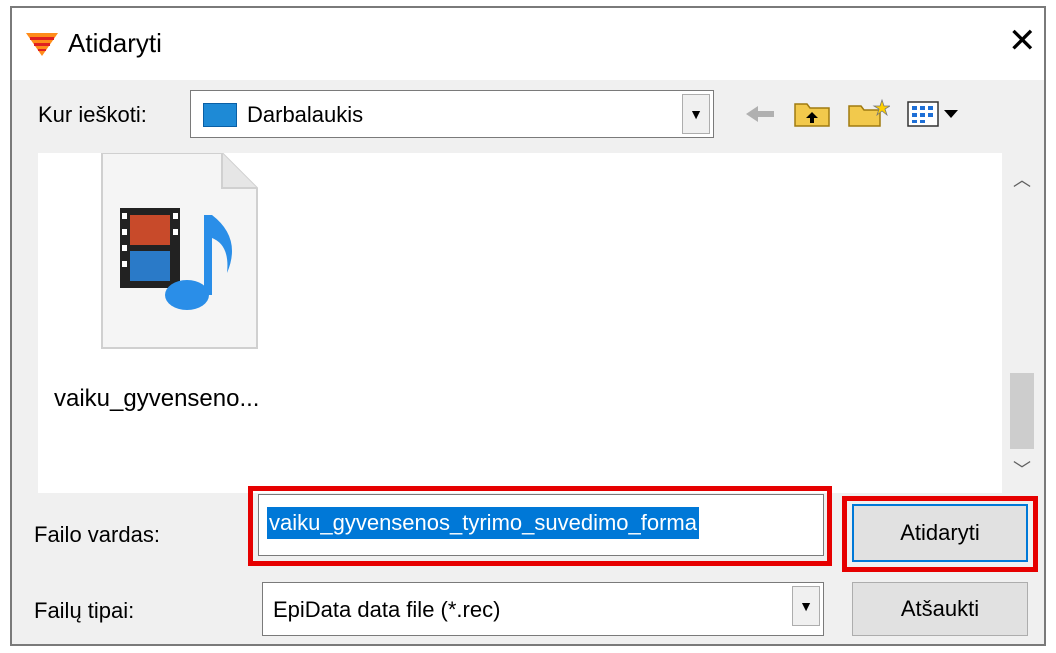 The width and height of the screenshot is (1056, 653). What do you see at coordinates (868, 114) in the screenshot?
I see `new-folder-icon` at bounding box center [868, 114].